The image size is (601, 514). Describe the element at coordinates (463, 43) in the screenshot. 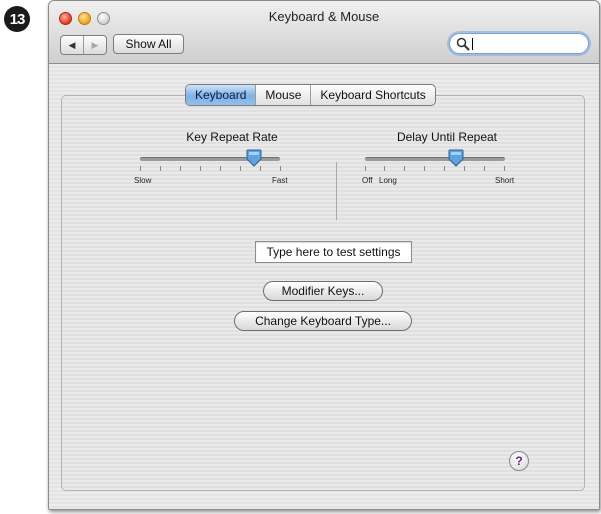

I see `search-icon` at that location.